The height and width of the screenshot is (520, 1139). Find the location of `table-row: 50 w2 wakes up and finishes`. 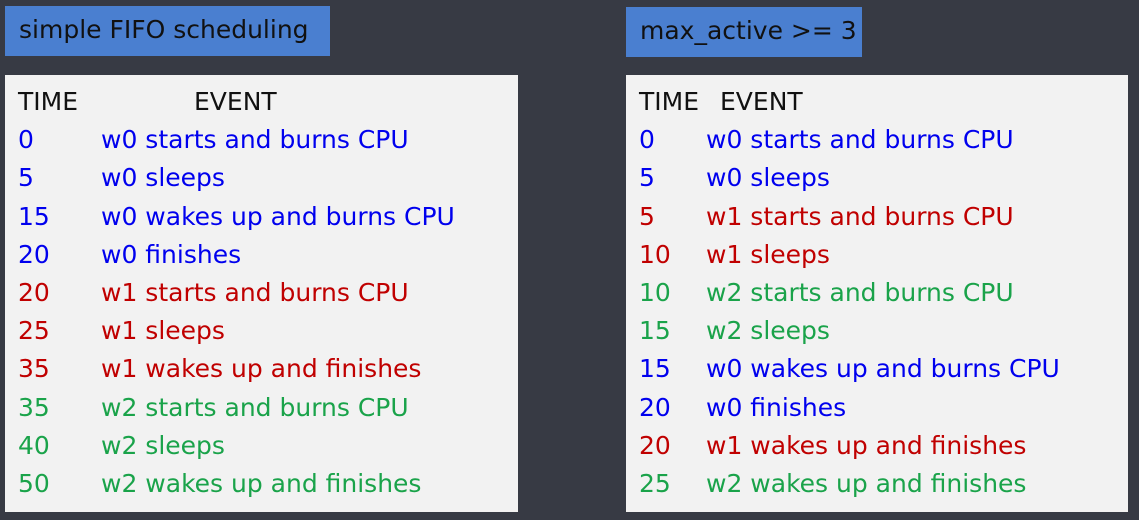

table-row: 50 w2 wakes up and finishes is located at coordinates (261, 488).